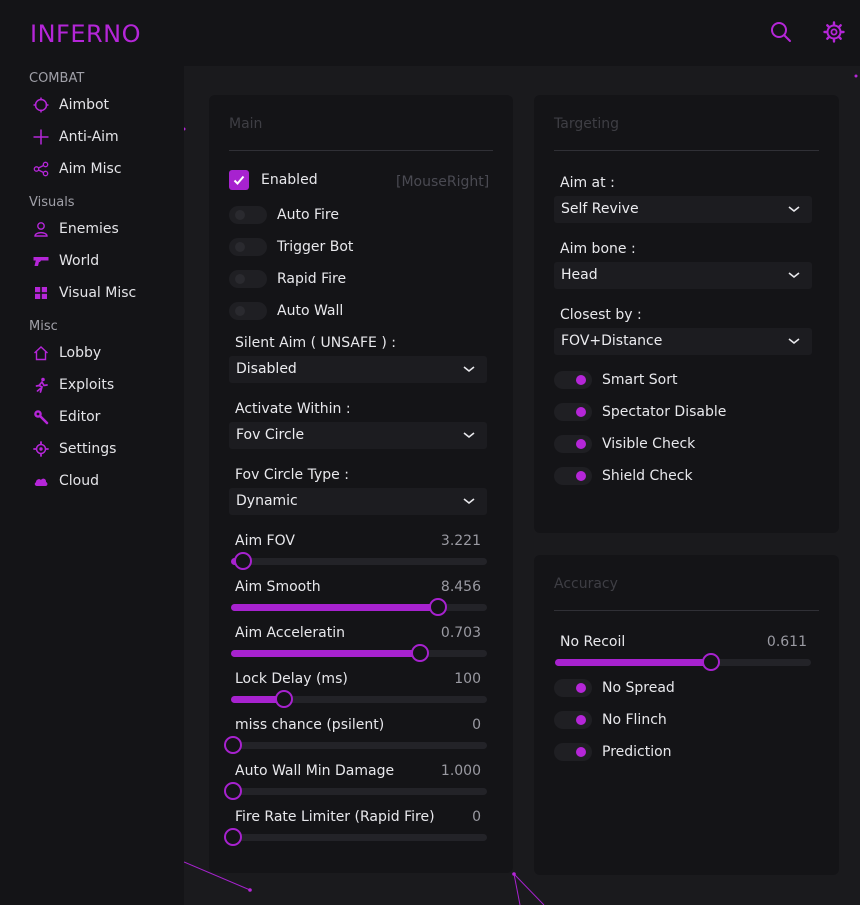 This screenshot has width=860, height=905. What do you see at coordinates (41, 385) in the screenshot?
I see `running-icon` at bounding box center [41, 385].